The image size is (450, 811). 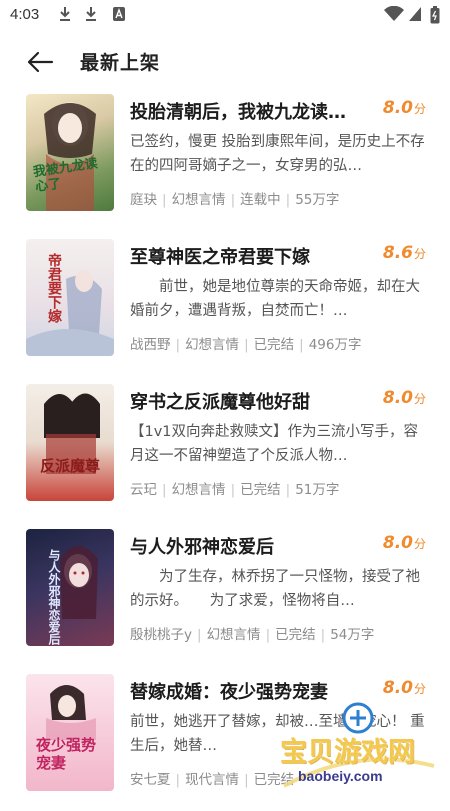 I want to click on book-words: 55万字, so click(x=317, y=200).